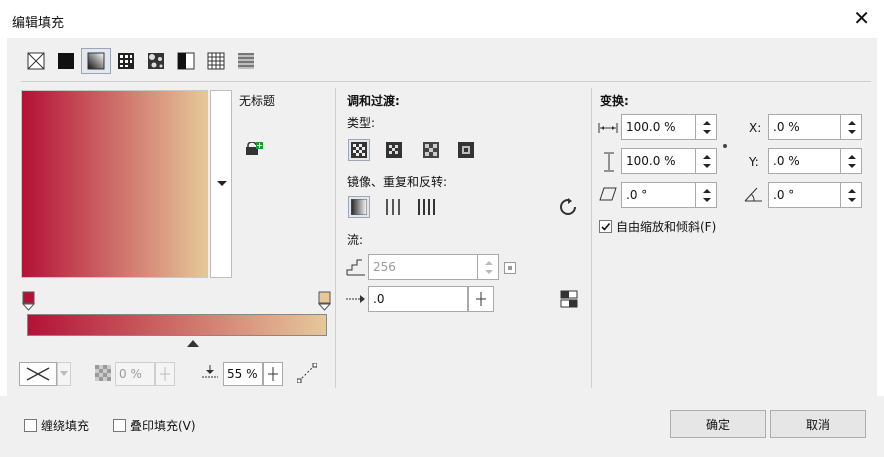 This screenshot has width=884, height=457. What do you see at coordinates (851, 195) in the screenshot?
I see `rotate-spinner` at bounding box center [851, 195].